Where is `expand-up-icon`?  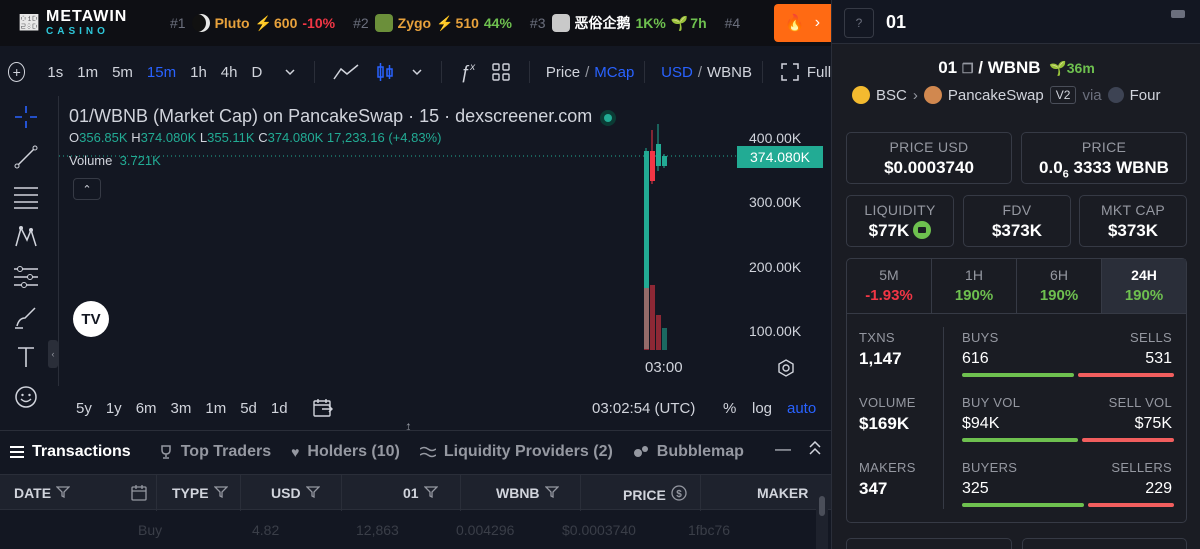
expand-up-icon is located at coordinates (815, 450).